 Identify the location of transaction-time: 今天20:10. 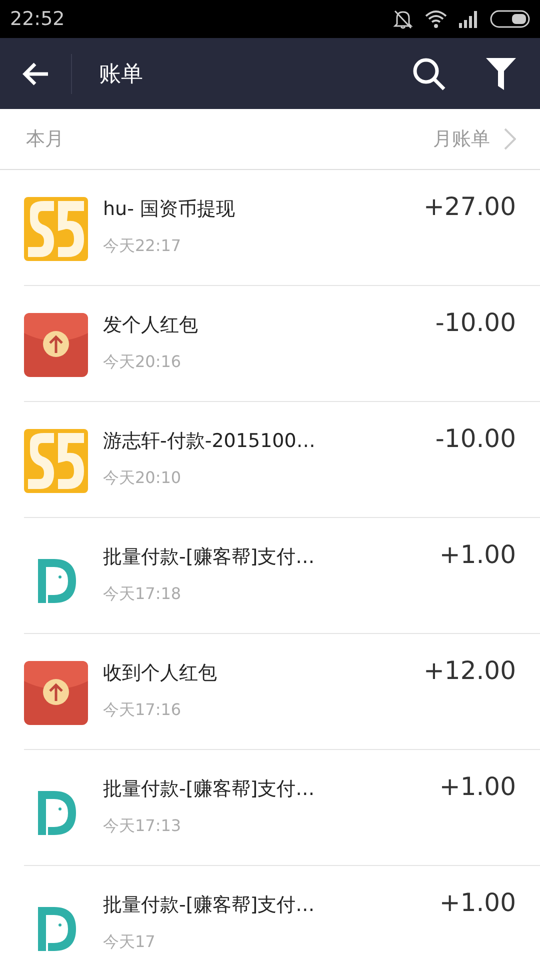
(142, 478).